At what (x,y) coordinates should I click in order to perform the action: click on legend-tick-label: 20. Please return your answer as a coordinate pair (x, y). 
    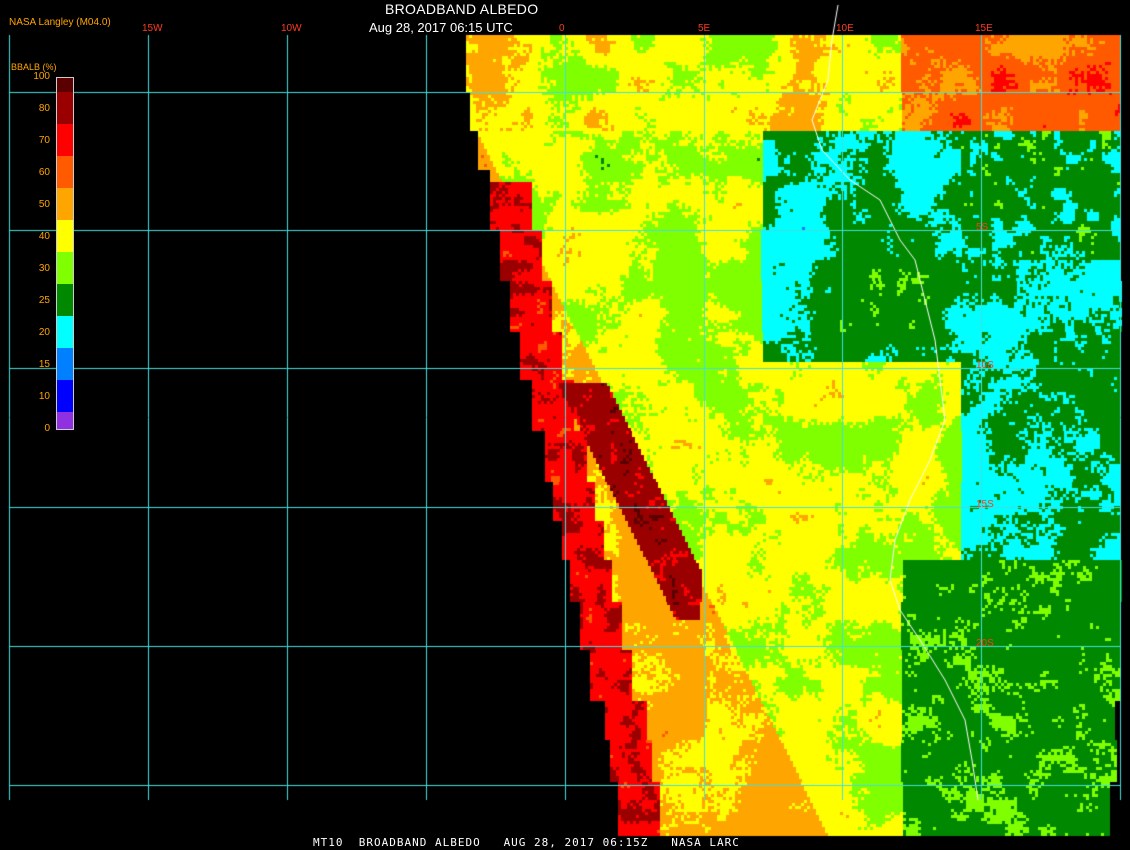
    Looking at the image, I should click on (44, 332).